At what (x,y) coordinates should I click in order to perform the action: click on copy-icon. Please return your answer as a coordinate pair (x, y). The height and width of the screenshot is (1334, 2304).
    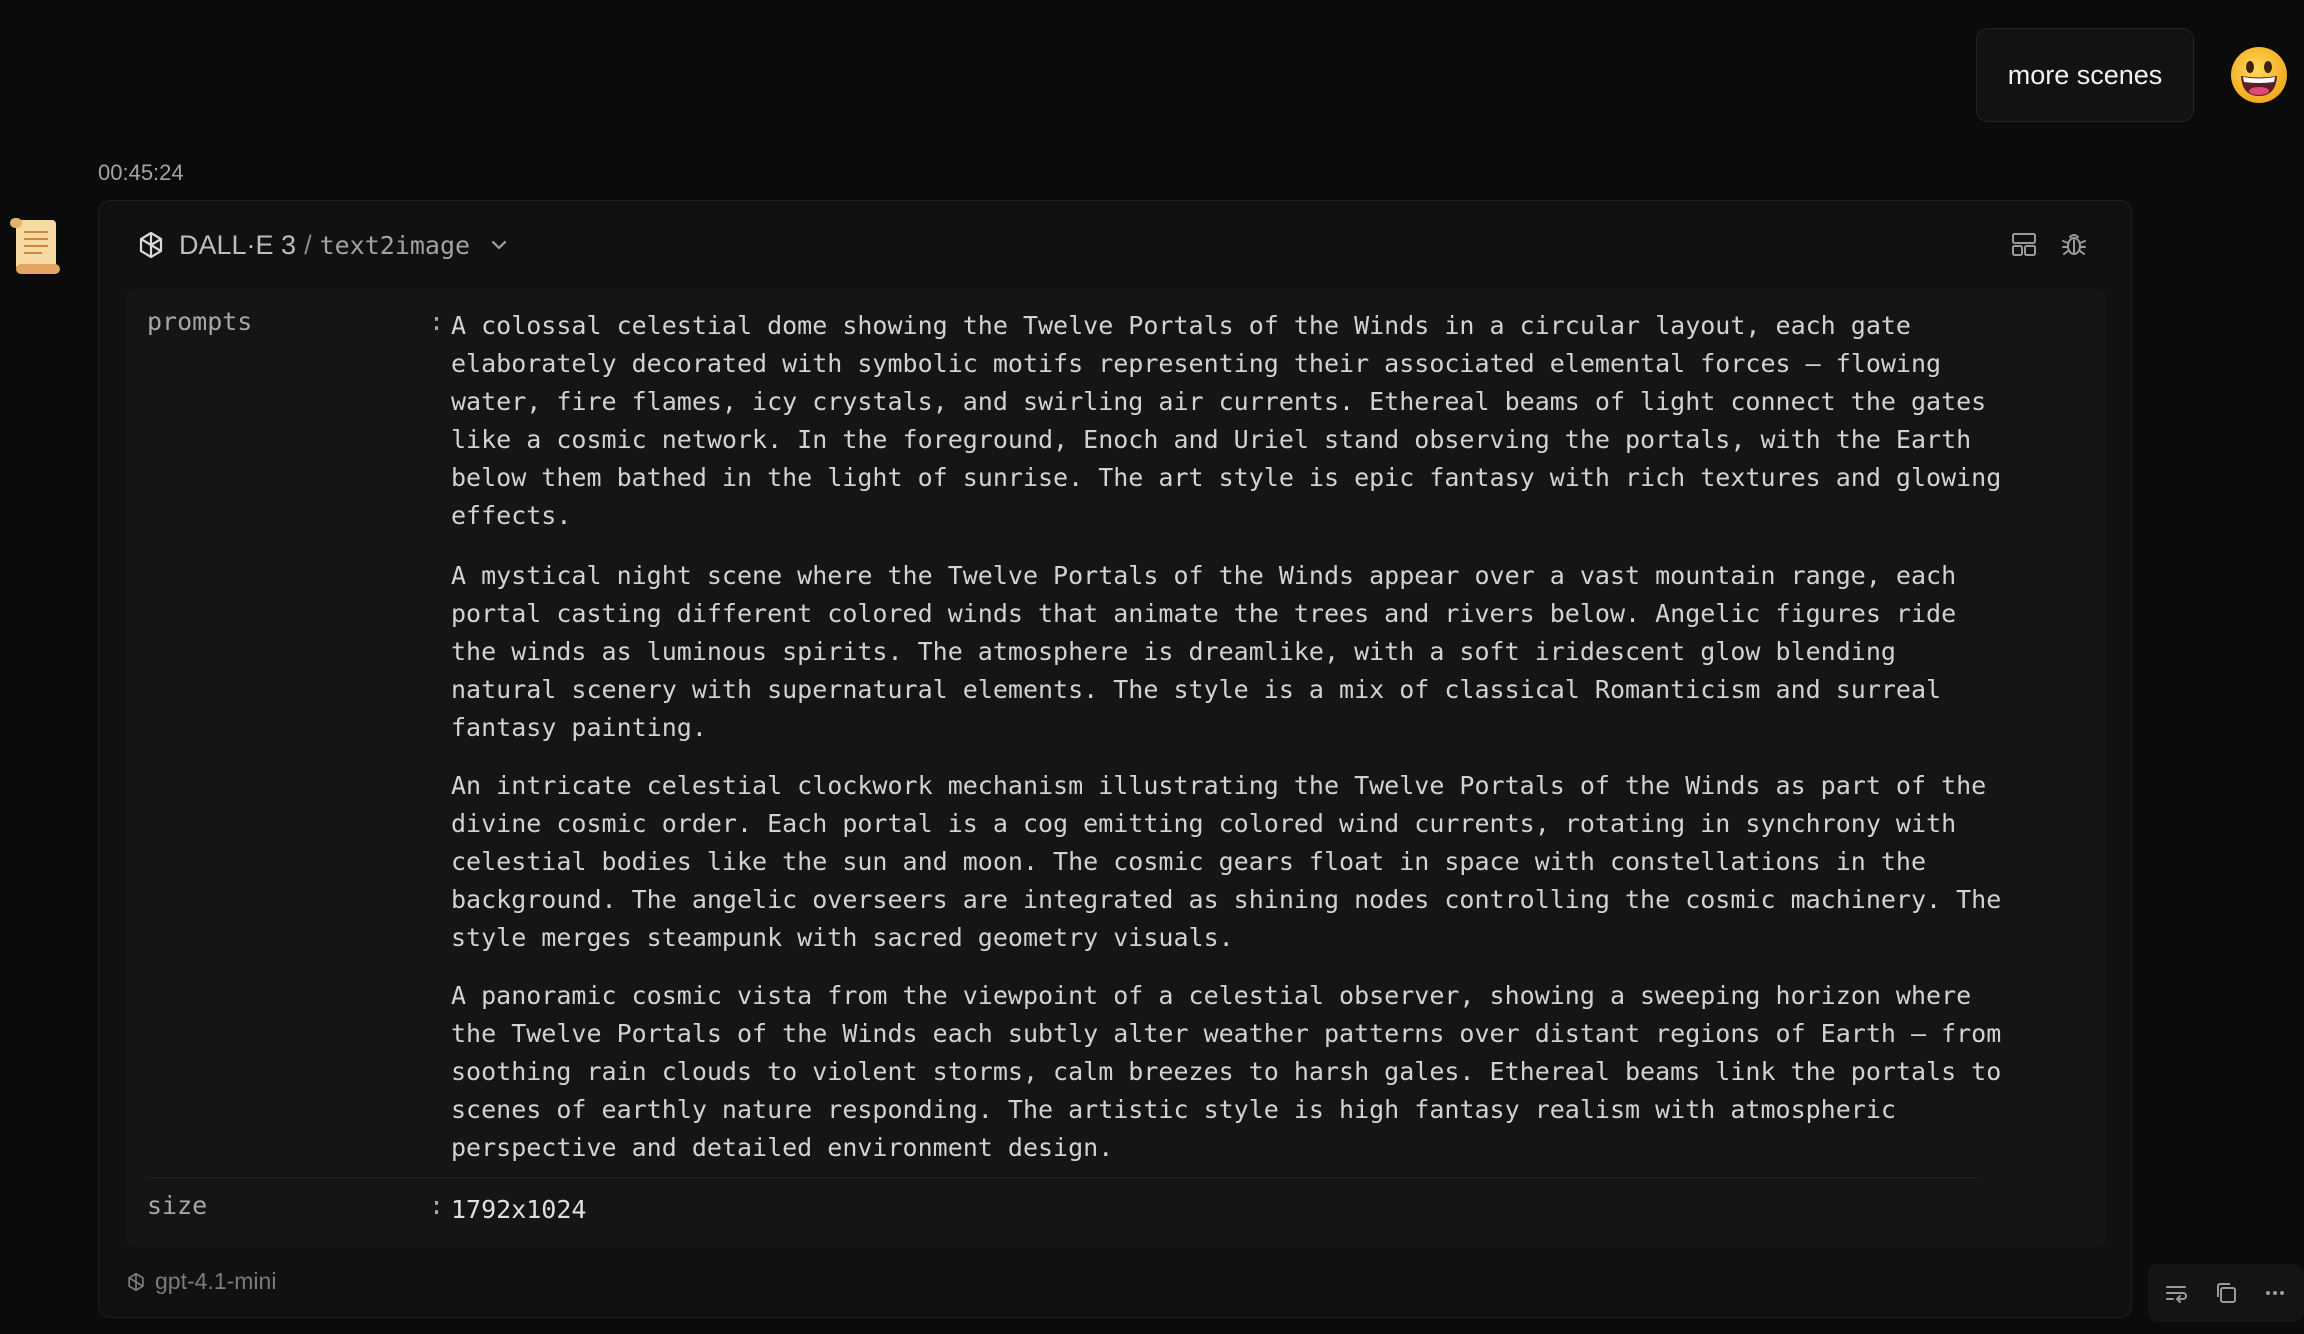
    Looking at the image, I should click on (2226, 1293).